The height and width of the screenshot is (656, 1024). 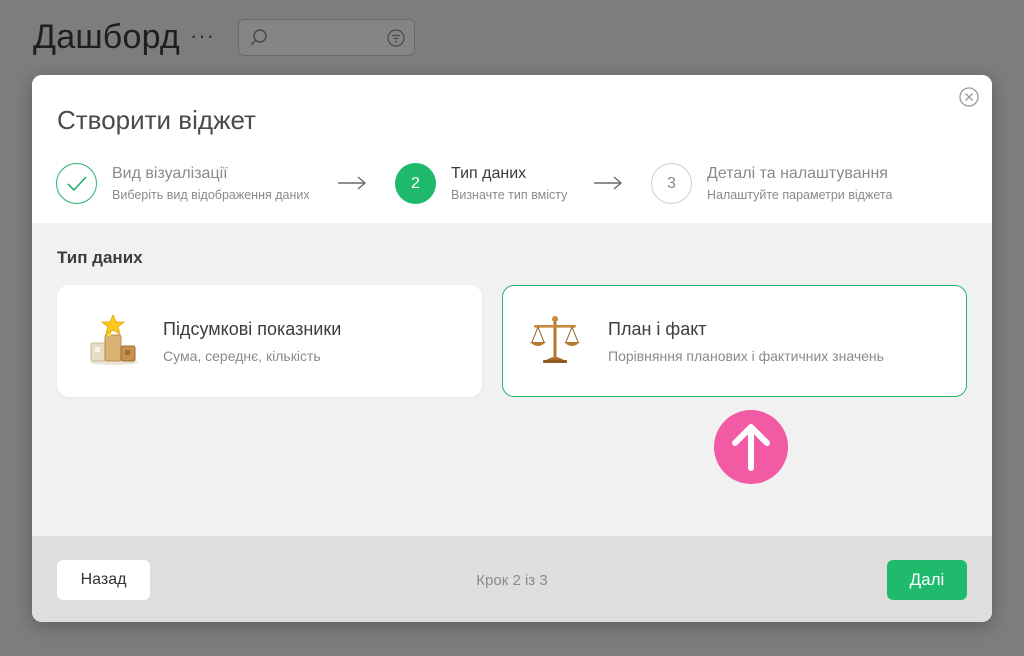 What do you see at coordinates (114, 339) in the screenshot?
I see `podium-icon` at bounding box center [114, 339].